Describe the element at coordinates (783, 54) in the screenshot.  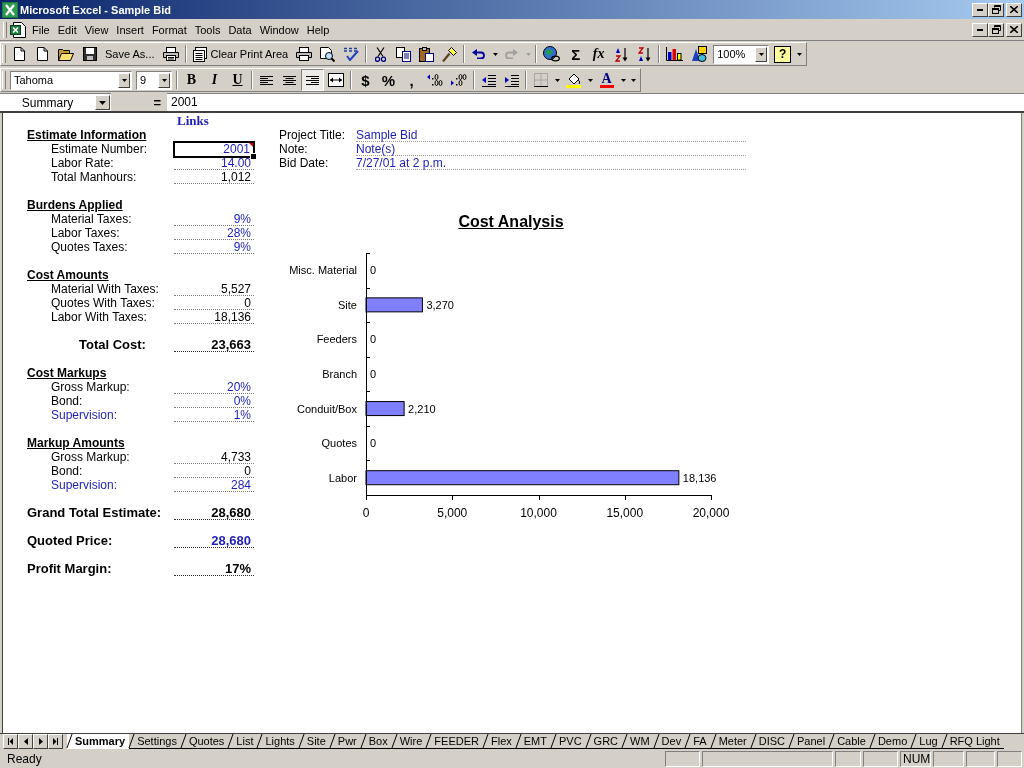
I see `help-button: ?` at that location.